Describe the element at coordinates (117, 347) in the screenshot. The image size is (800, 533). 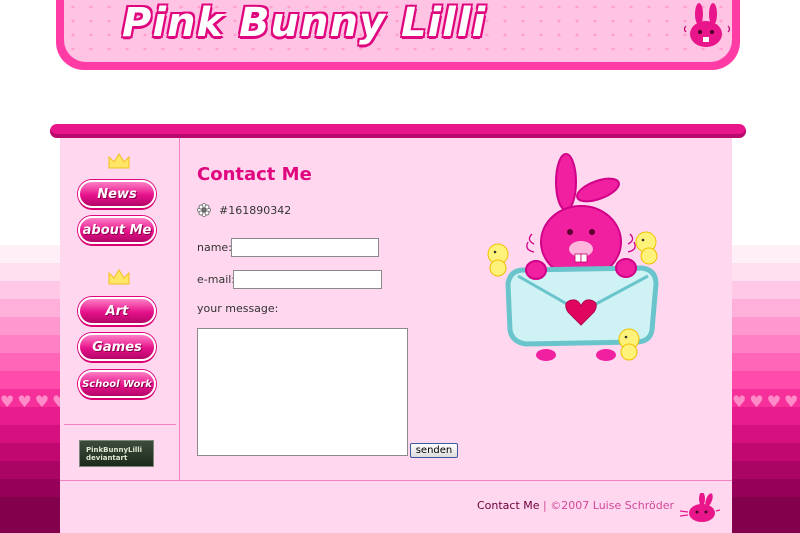
I see `nav-games-button: Games` at that location.